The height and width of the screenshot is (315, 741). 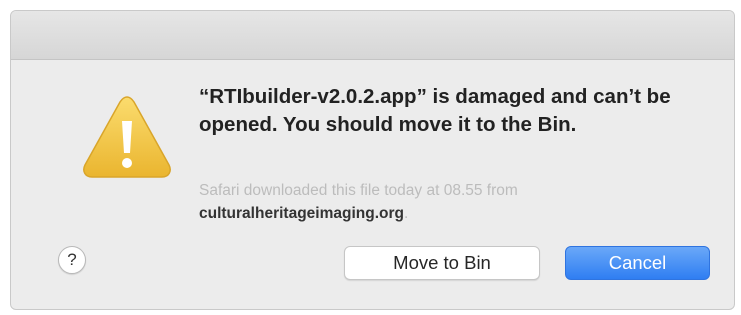 I want to click on cancel-button: Cancel, so click(x=637, y=263).